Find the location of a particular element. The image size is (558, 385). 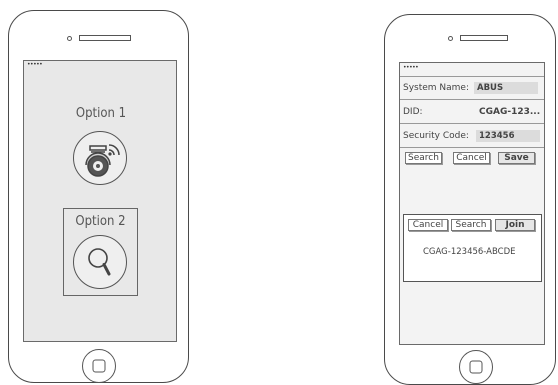

security-code-label: Security Code: is located at coordinates (436, 135).